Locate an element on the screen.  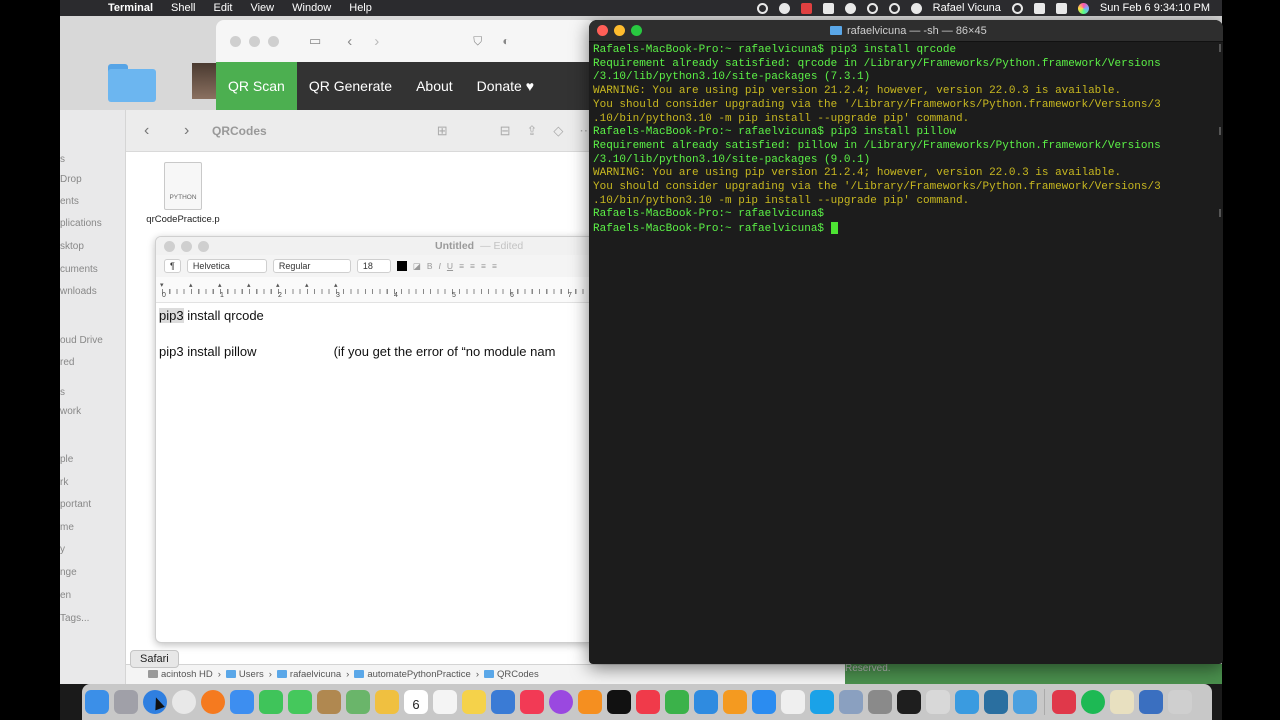
search-icon is located at coordinates (1017, 8).